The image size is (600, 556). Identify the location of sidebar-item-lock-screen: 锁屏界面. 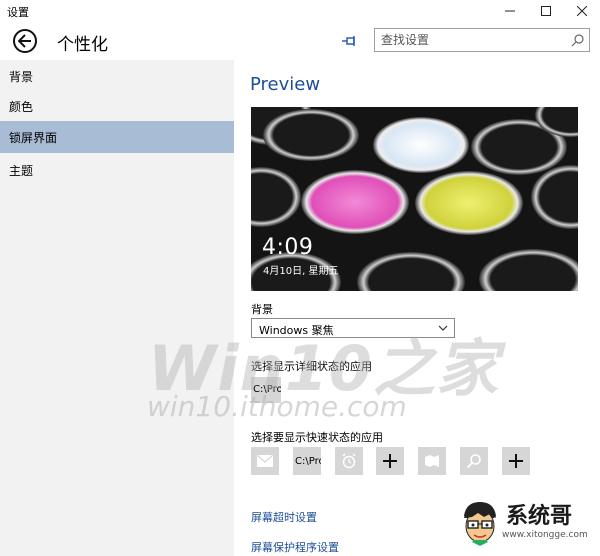
(117, 137).